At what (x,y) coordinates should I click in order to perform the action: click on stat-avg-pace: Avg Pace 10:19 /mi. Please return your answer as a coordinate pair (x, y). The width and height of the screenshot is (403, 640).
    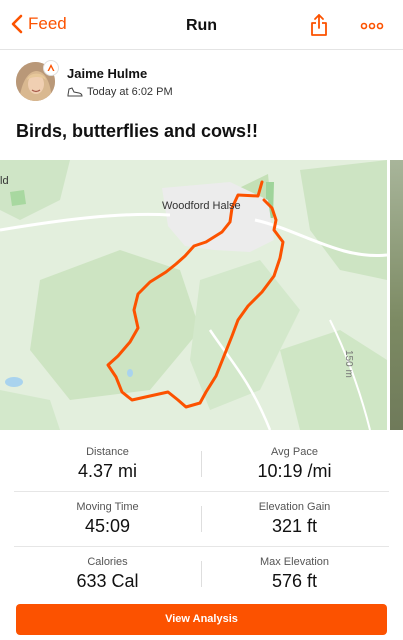
    Looking at the image, I should click on (294, 459).